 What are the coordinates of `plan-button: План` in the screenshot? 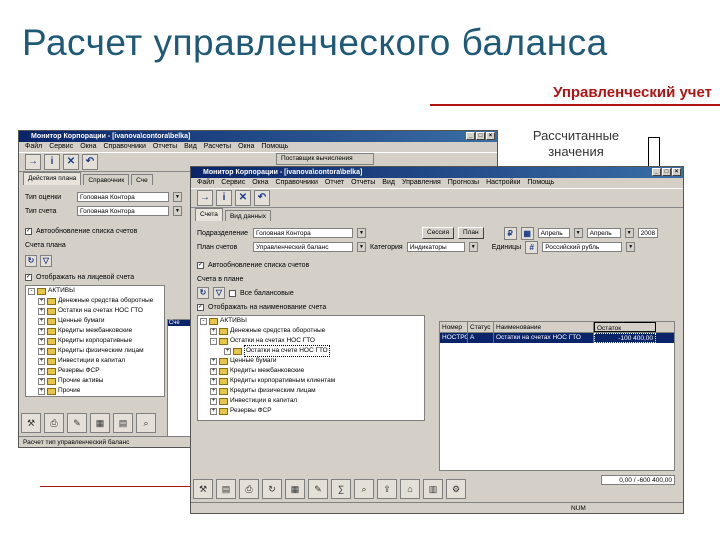 It's located at (470, 233).